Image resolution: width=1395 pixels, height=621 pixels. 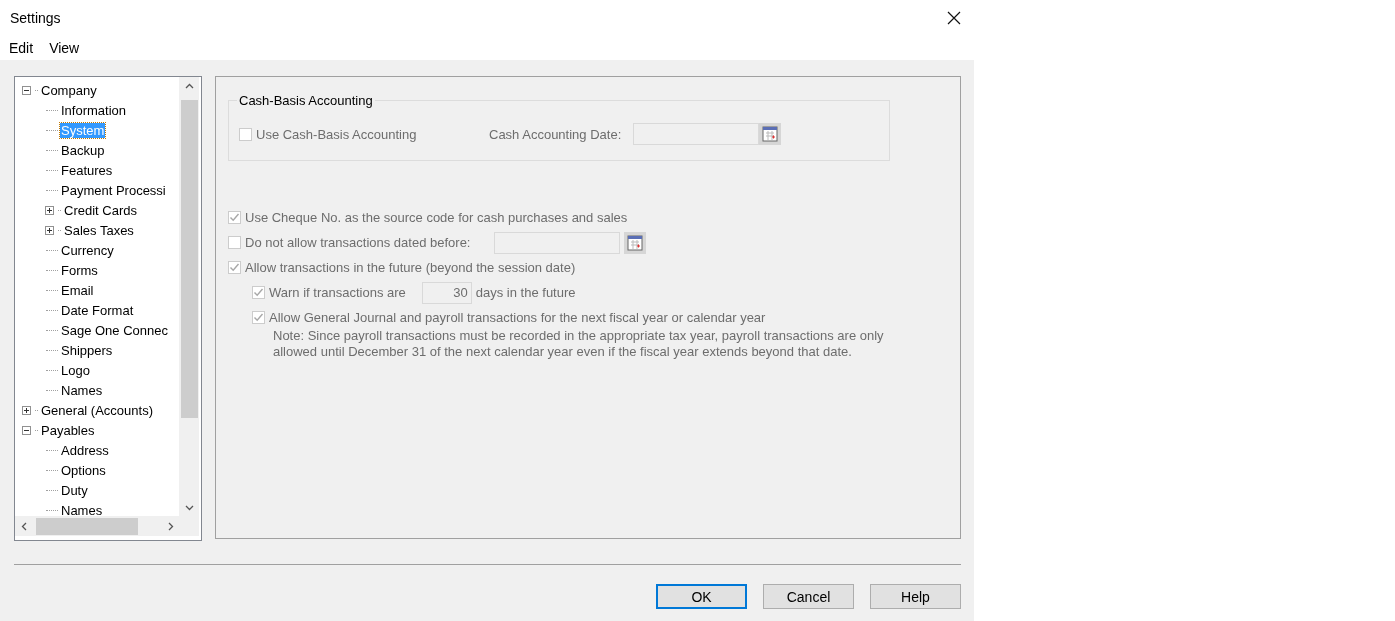 I want to click on option-label: Allow transactions in the future (beyond the session date), so click(x=410, y=267).